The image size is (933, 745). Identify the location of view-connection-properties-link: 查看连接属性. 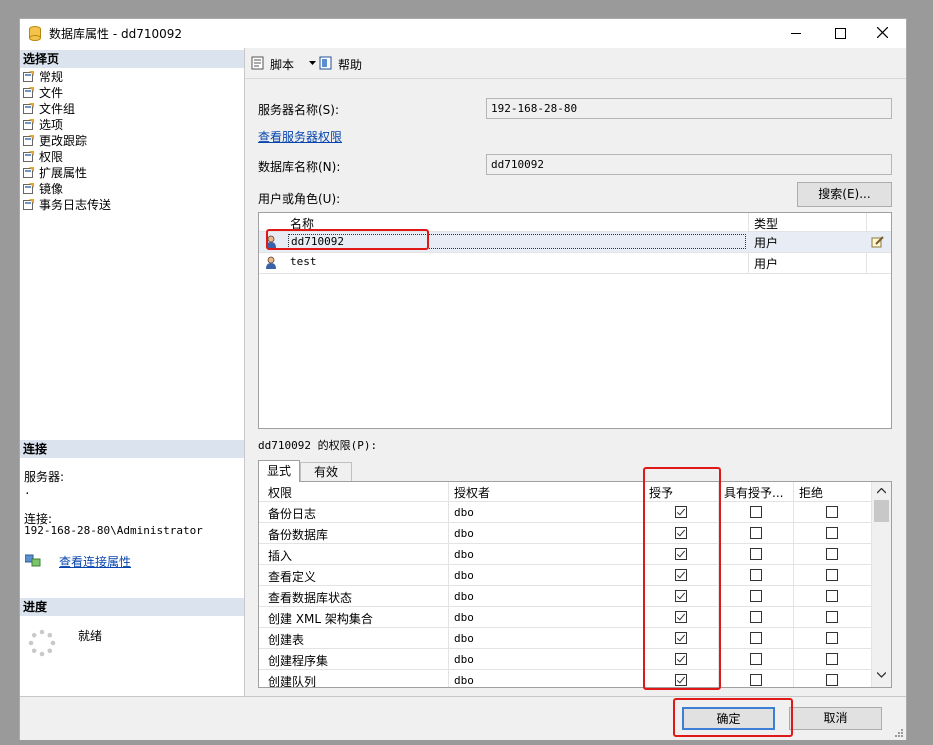
(95, 561).